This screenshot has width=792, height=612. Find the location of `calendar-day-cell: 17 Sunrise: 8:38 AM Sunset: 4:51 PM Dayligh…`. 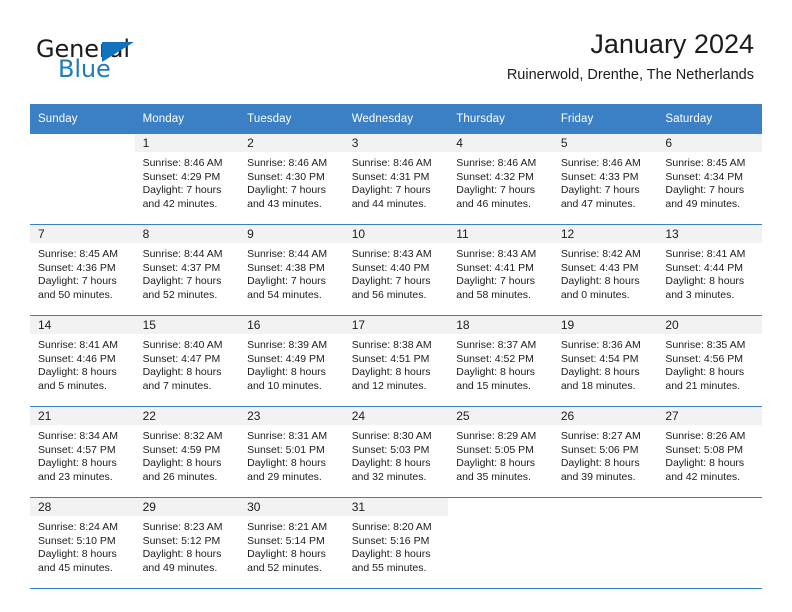

calendar-day-cell: 17 Sunrise: 8:38 AM Sunset: 4:51 PM Dayligh… is located at coordinates (396, 361).